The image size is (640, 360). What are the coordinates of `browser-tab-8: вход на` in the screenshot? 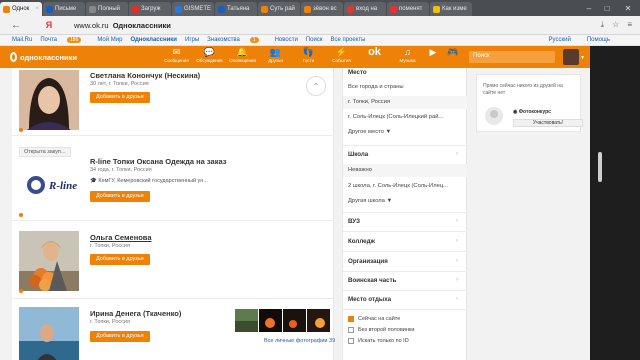 It's located at (365, 9).